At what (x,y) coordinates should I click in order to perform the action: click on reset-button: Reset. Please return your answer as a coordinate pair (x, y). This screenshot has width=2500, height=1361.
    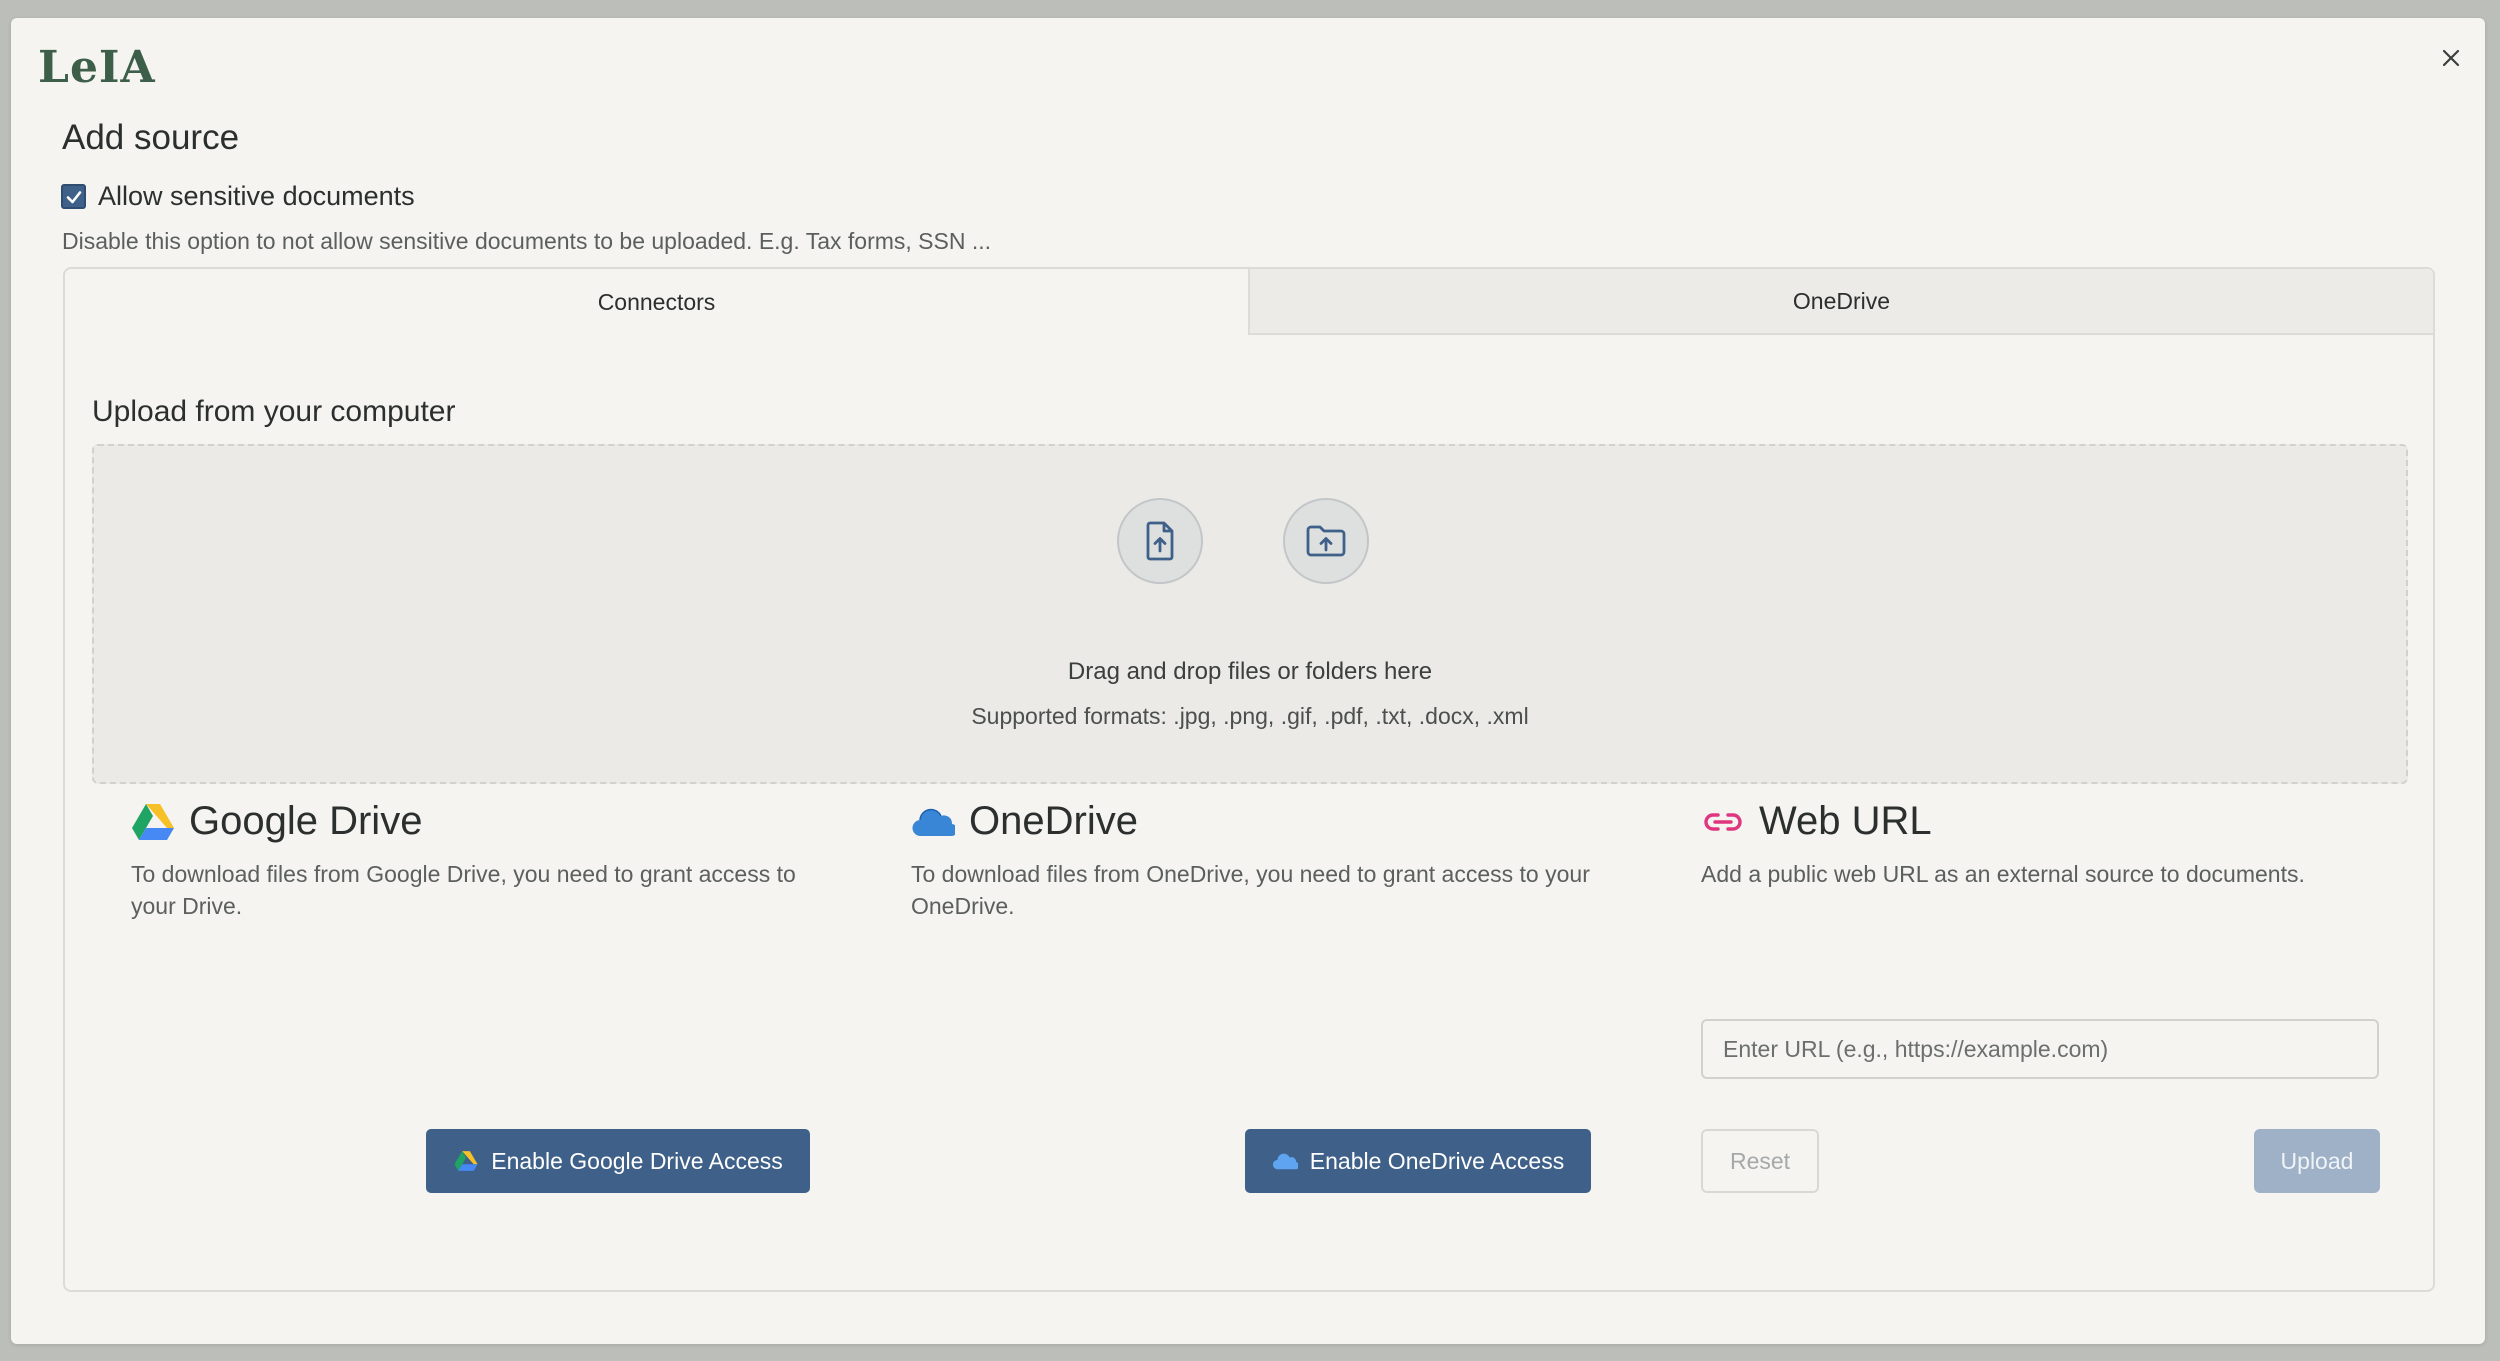
    Looking at the image, I should click on (1760, 1161).